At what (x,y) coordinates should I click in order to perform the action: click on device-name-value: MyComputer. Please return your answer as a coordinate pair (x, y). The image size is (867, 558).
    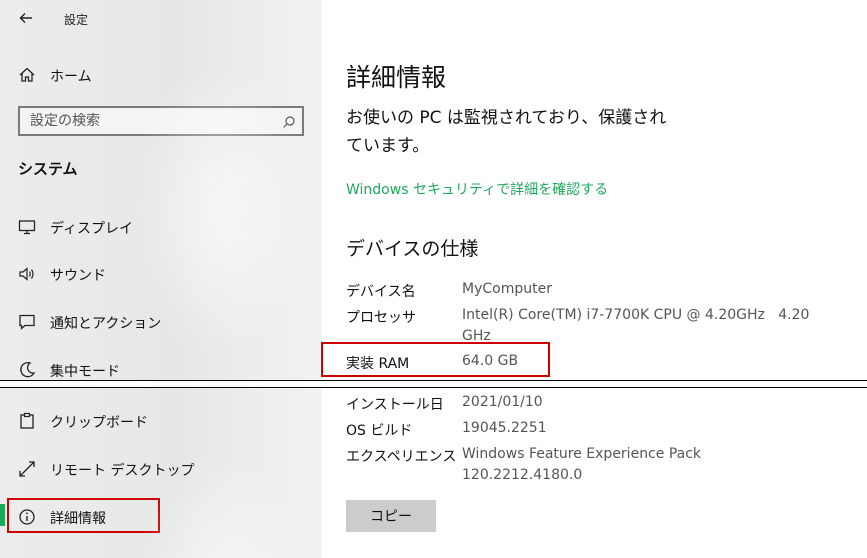
    Looking at the image, I should click on (507, 289).